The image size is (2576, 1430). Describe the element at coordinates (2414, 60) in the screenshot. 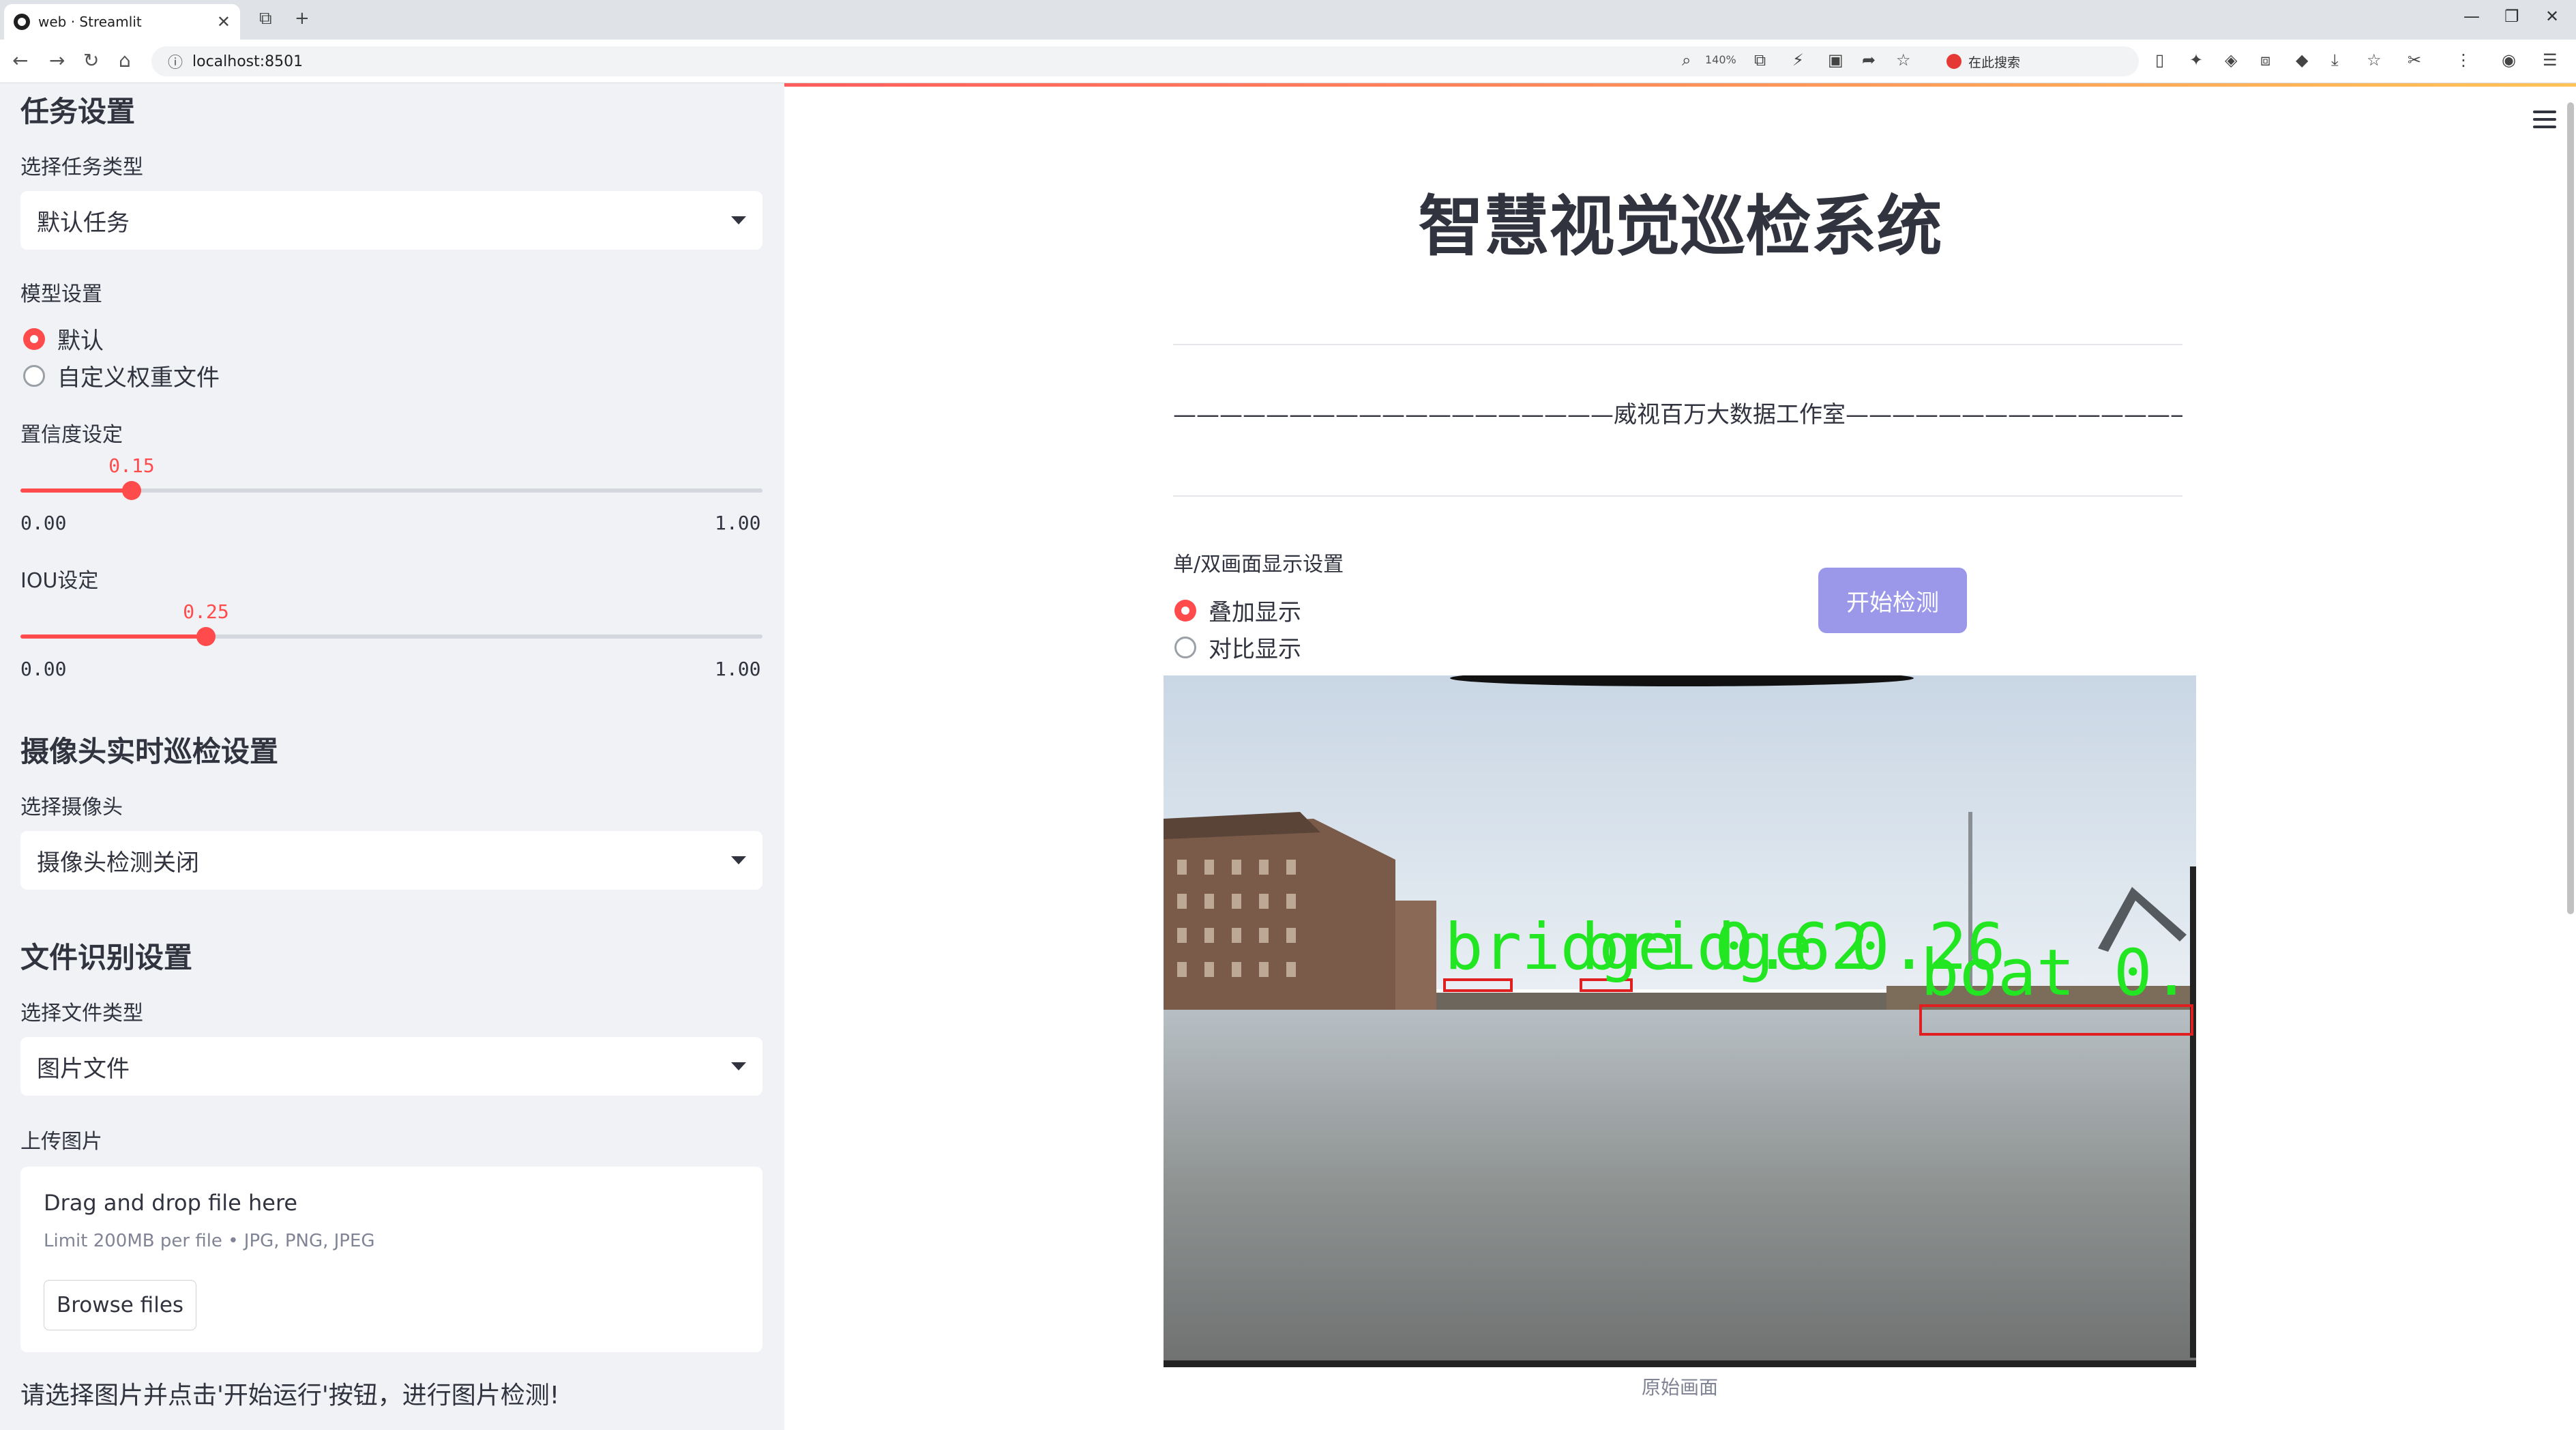

I see `scissors-icon: ✂` at that location.